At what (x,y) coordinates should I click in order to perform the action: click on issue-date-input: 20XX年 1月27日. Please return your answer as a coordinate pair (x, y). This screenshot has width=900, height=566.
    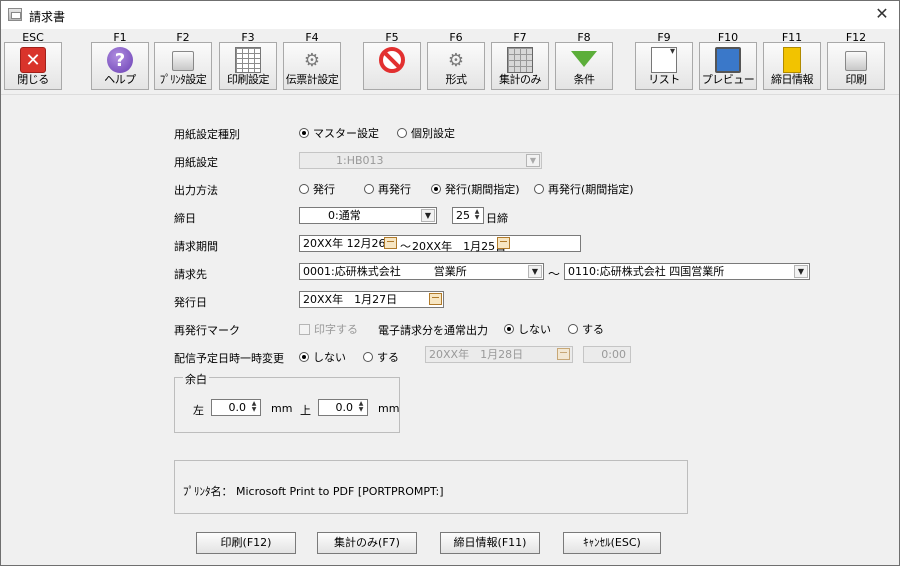
    Looking at the image, I should click on (371, 299).